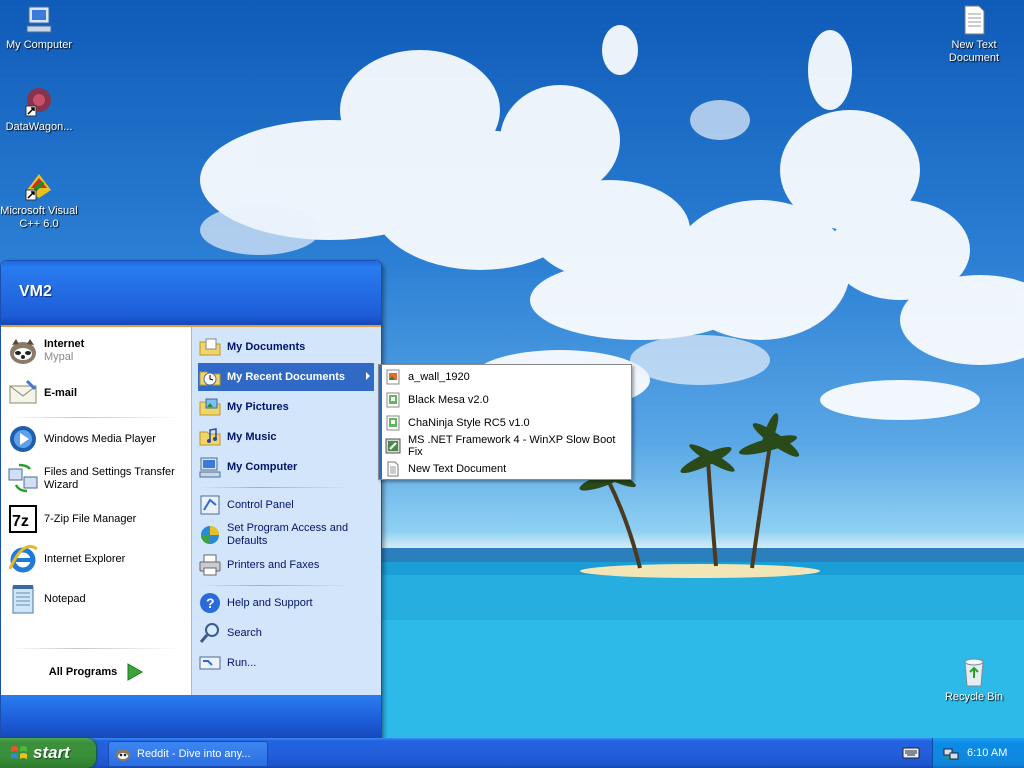  What do you see at coordinates (97, 351) in the screenshot?
I see `pinned-internet: Internet Mypal` at bounding box center [97, 351].